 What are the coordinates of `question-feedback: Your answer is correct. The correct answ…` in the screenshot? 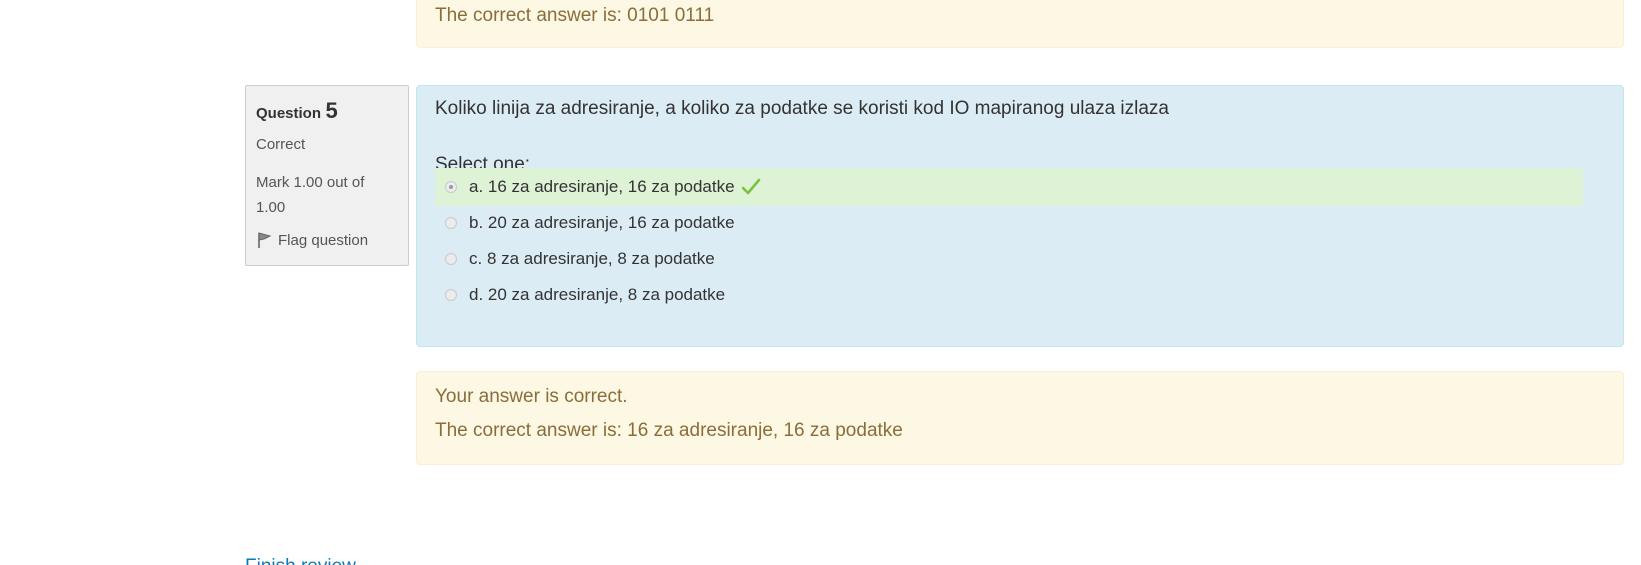 It's located at (1020, 418).